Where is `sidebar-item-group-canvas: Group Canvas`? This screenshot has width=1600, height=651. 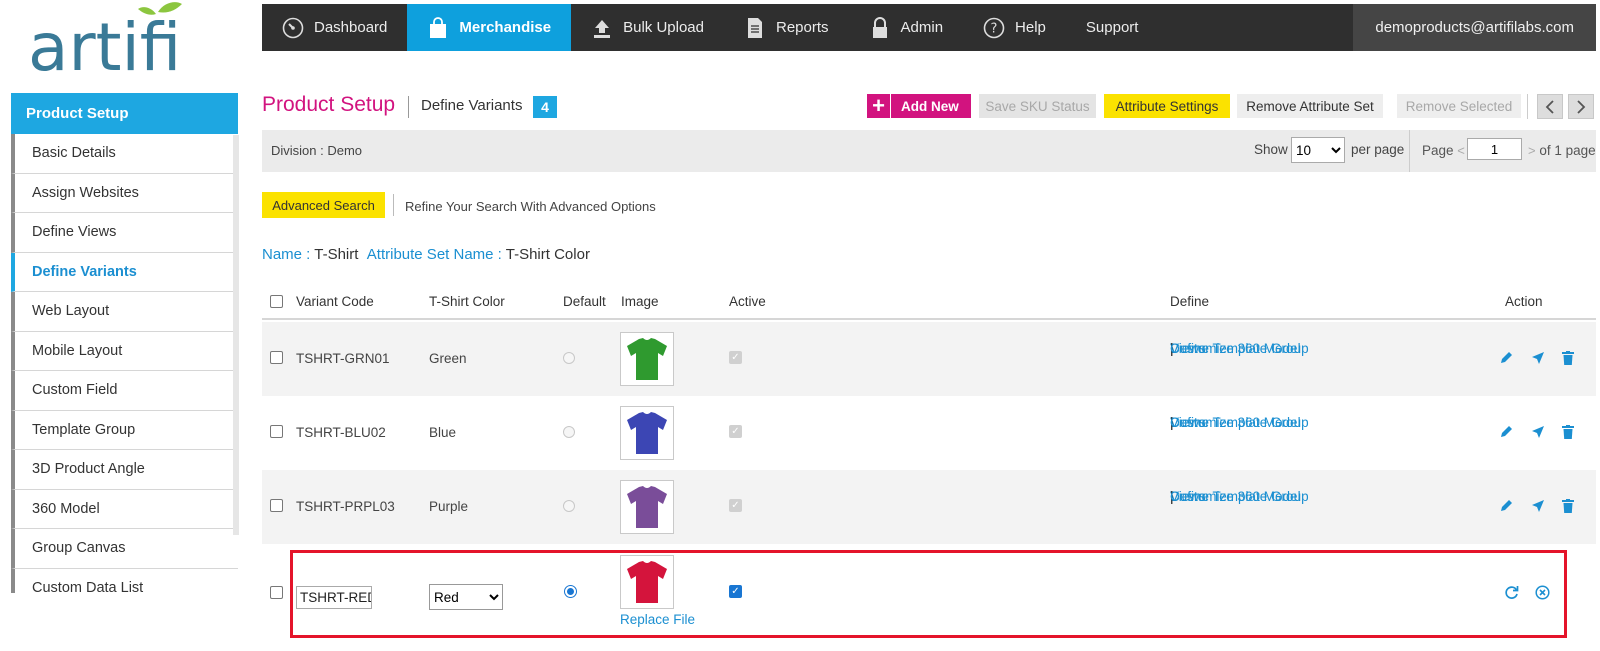
sidebar-item-group-canvas: Group Canvas is located at coordinates (124, 549).